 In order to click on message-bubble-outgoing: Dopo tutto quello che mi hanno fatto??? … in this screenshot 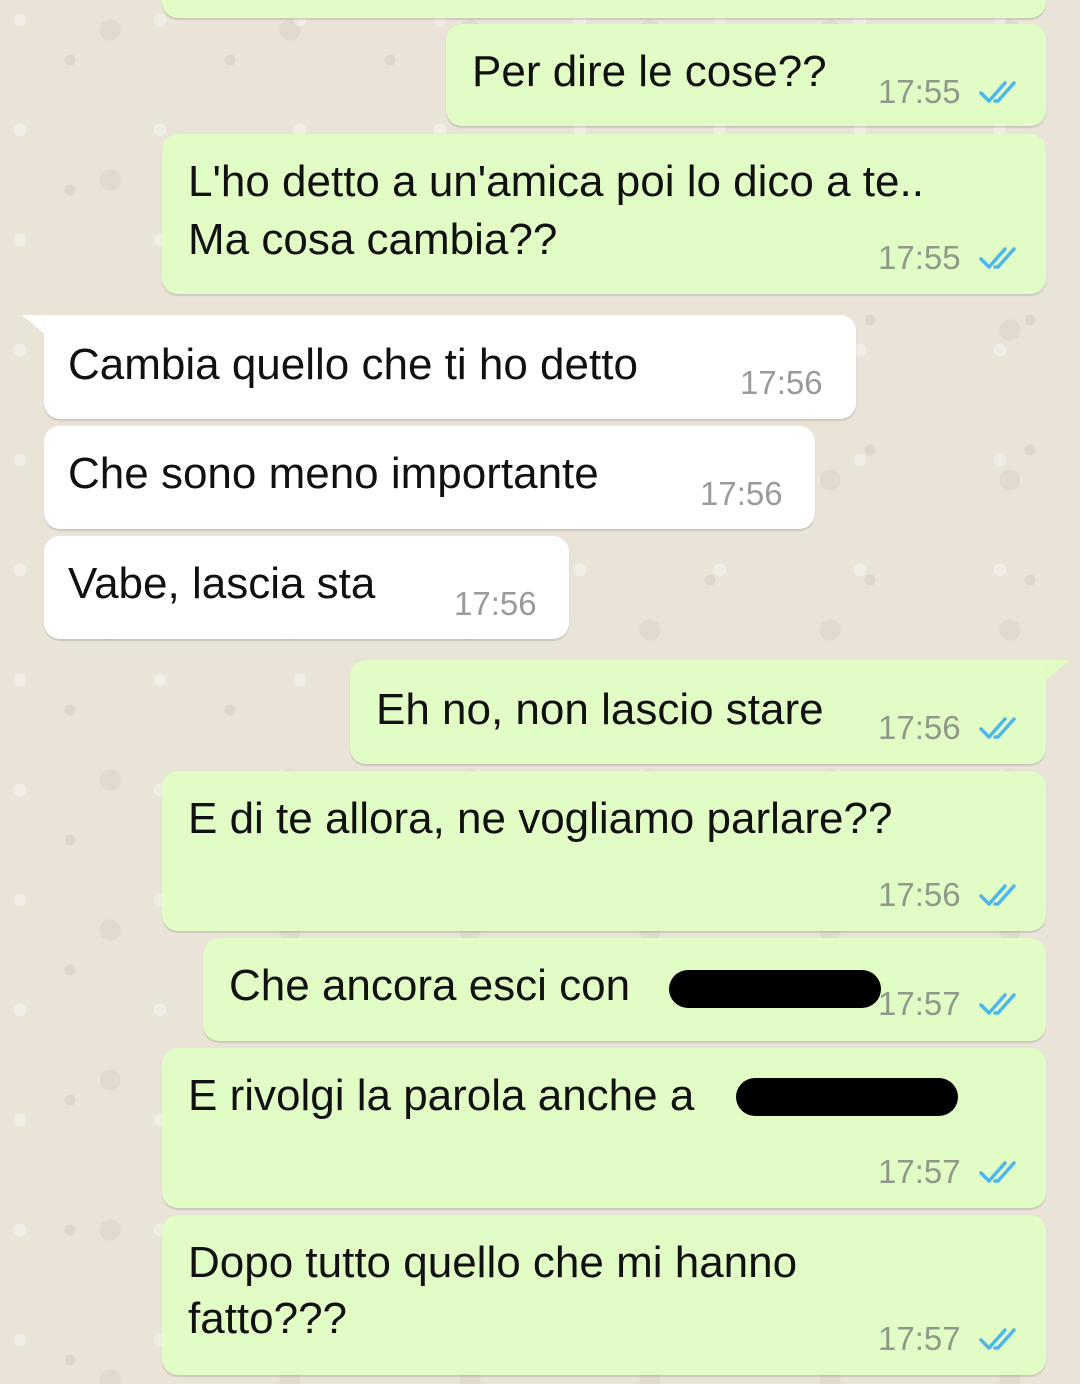, I will do `click(604, 1295)`.